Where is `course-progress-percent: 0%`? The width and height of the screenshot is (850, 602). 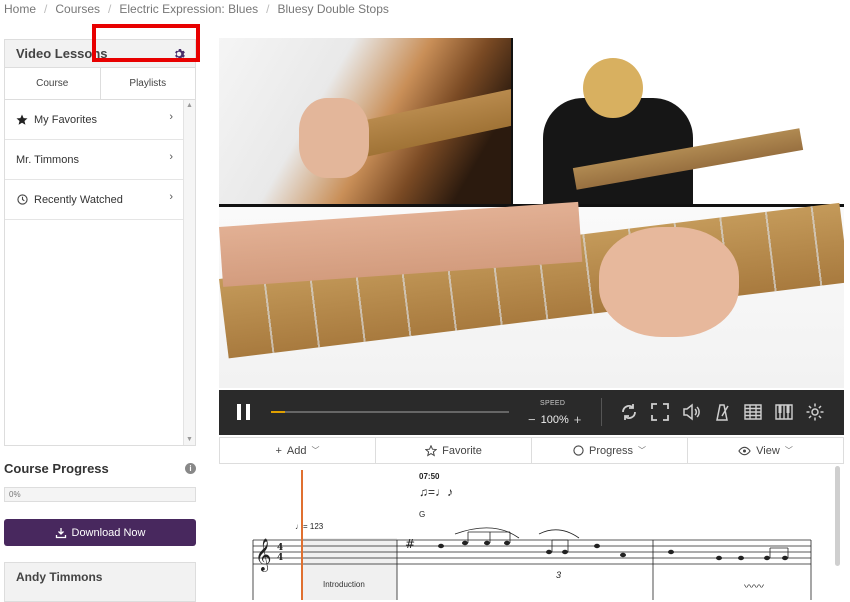 course-progress-percent: 0% is located at coordinates (15, 494).